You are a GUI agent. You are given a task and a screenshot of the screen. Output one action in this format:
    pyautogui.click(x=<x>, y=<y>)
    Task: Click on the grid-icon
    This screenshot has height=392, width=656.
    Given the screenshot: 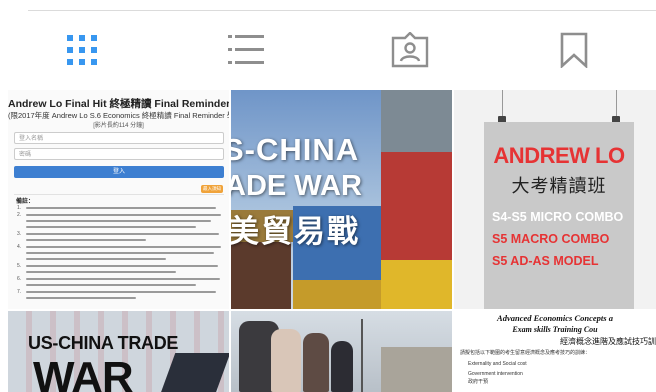 What is the action you would take?
    pyautogui.click(x=82, y=50)
    